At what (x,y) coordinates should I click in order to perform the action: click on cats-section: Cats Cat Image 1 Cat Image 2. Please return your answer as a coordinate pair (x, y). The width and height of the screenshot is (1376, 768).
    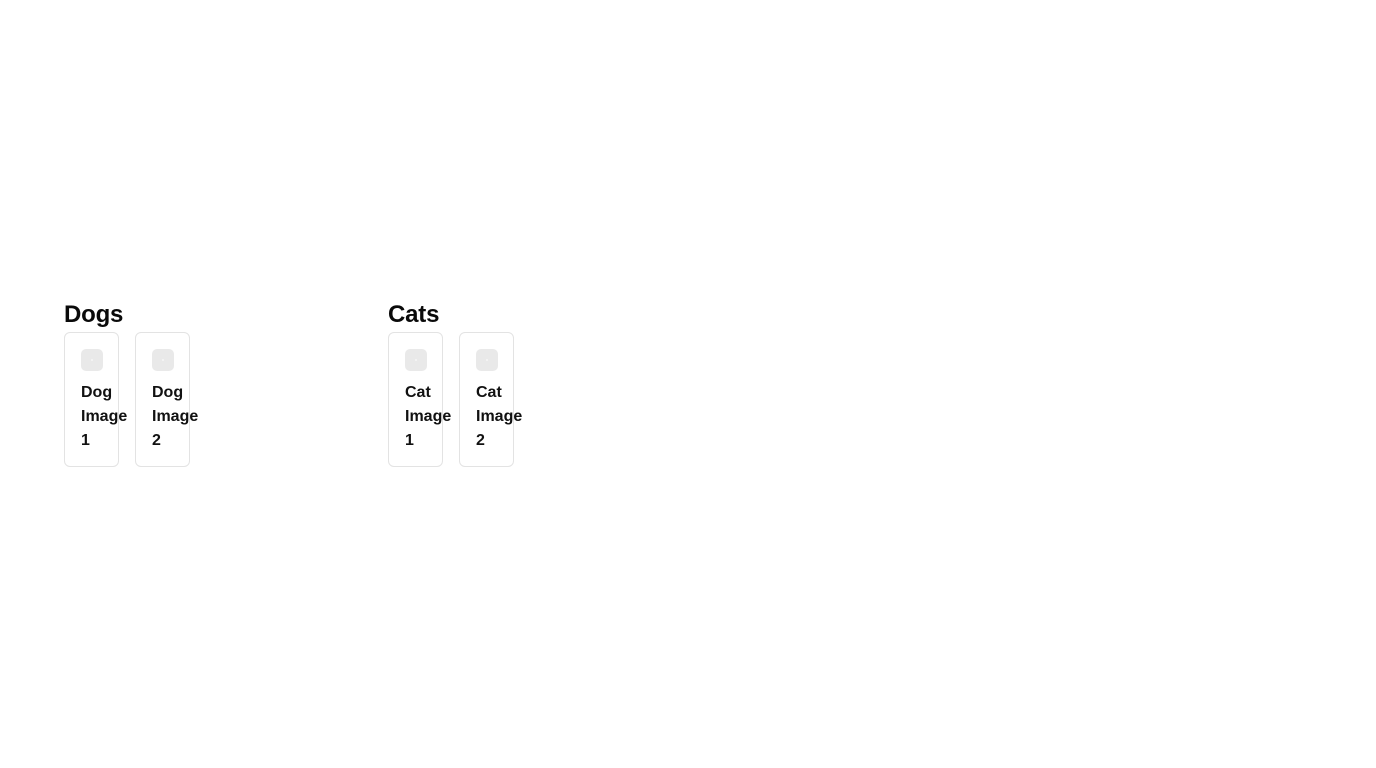
    Looking at the image, I should click on (455, 383).